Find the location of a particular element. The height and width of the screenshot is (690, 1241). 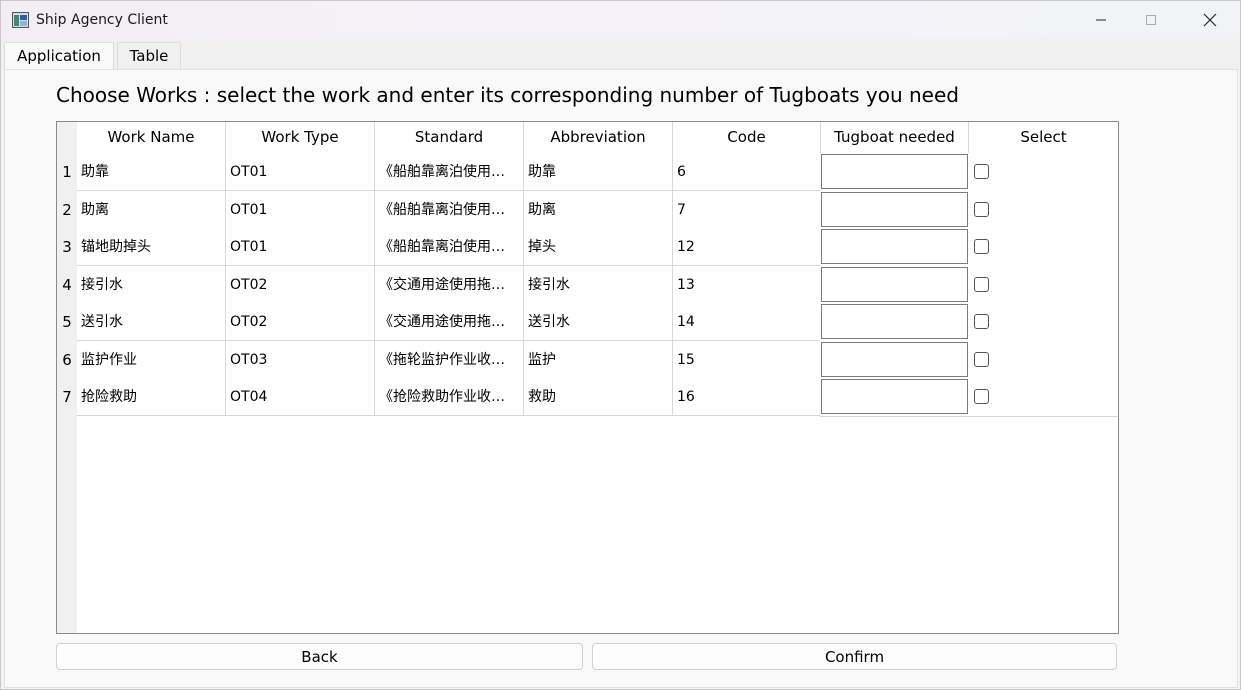

cell-work-type: OT03 is located at coordinates (300, 359).